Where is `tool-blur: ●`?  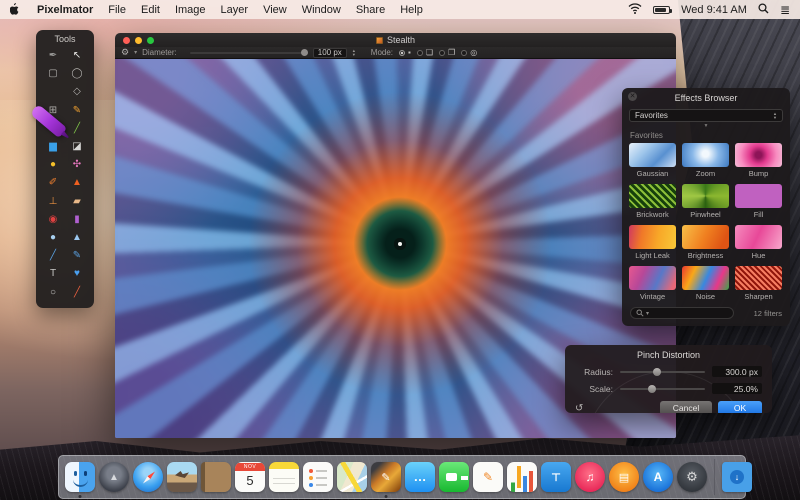
tool-blur: ● is located at coordinates (53, 238).